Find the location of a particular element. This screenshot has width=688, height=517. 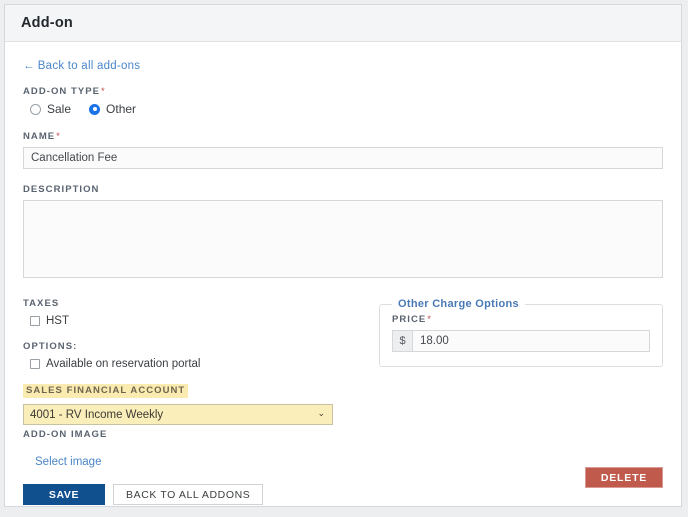

name-field-group: NAME* is located at coordinates (343, 150).